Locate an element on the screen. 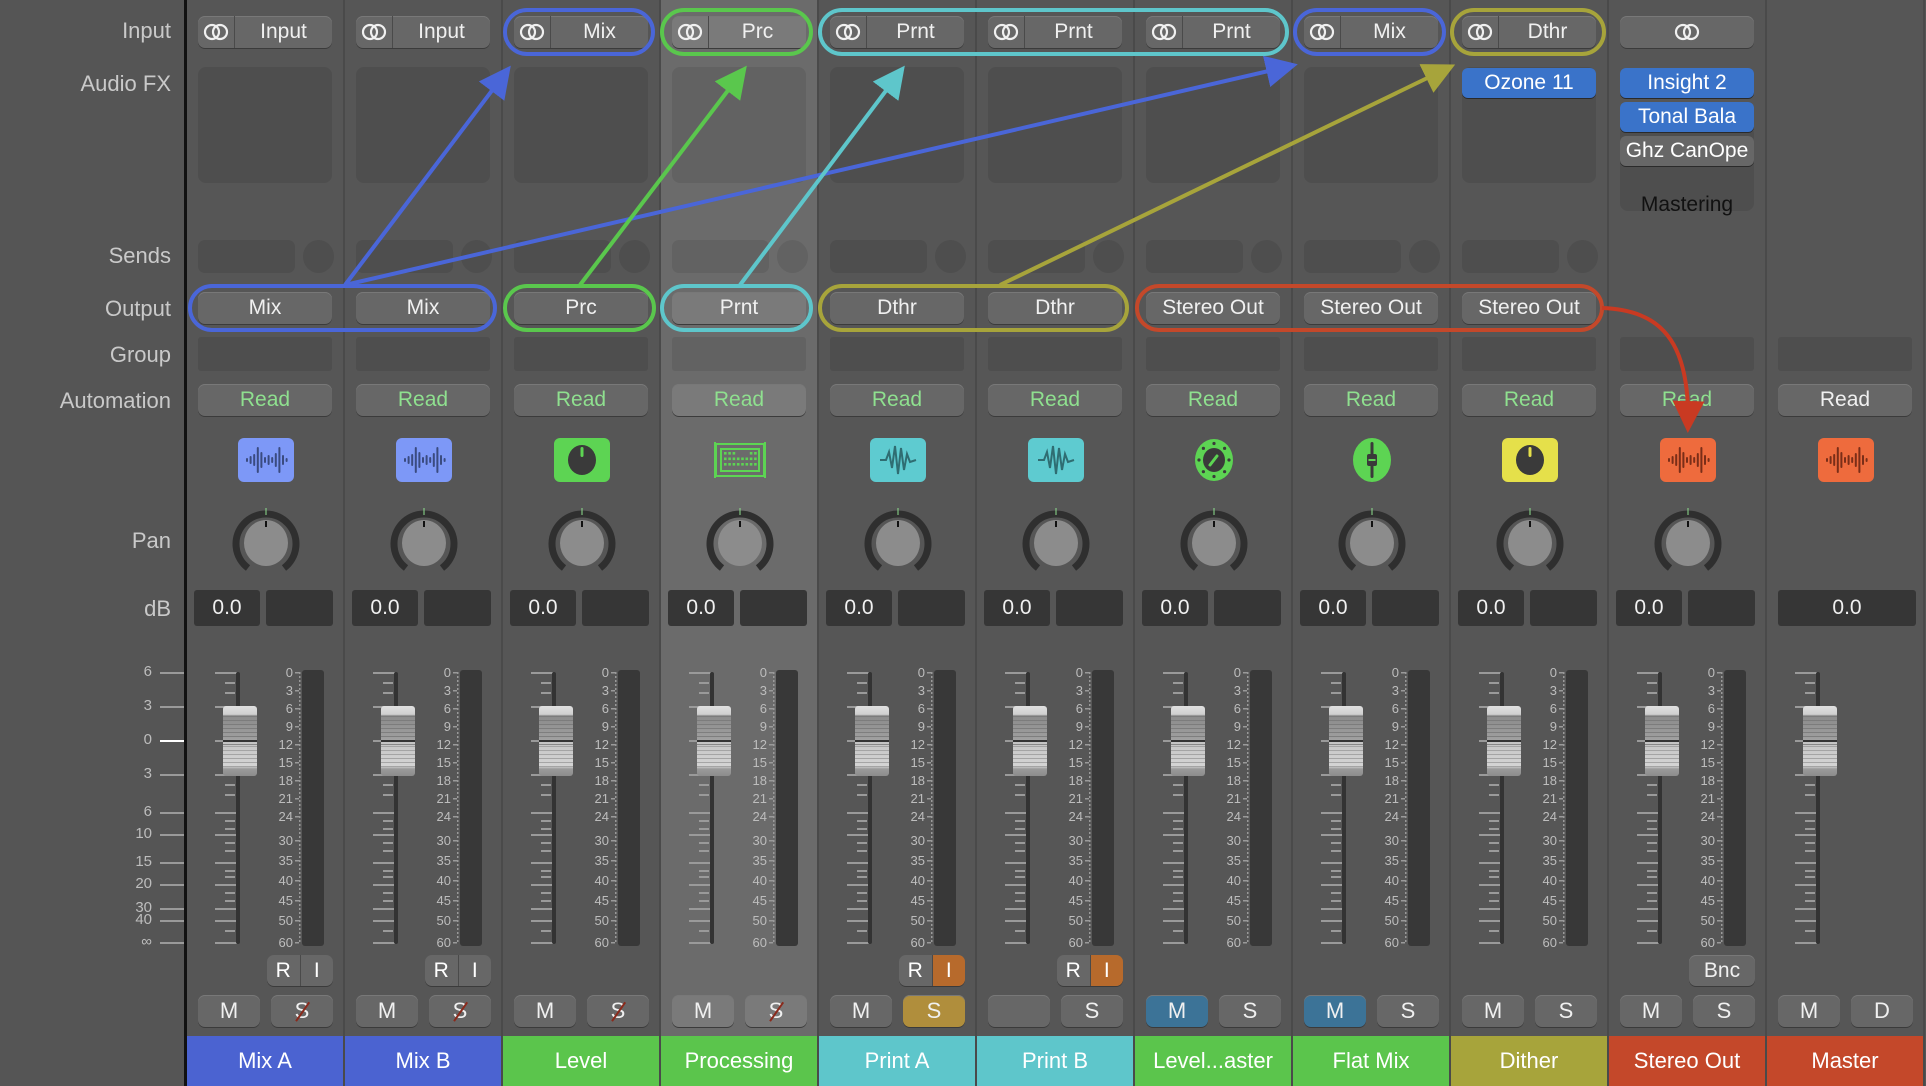  input-slot: Prnt is located at coordinates (1055, 32).